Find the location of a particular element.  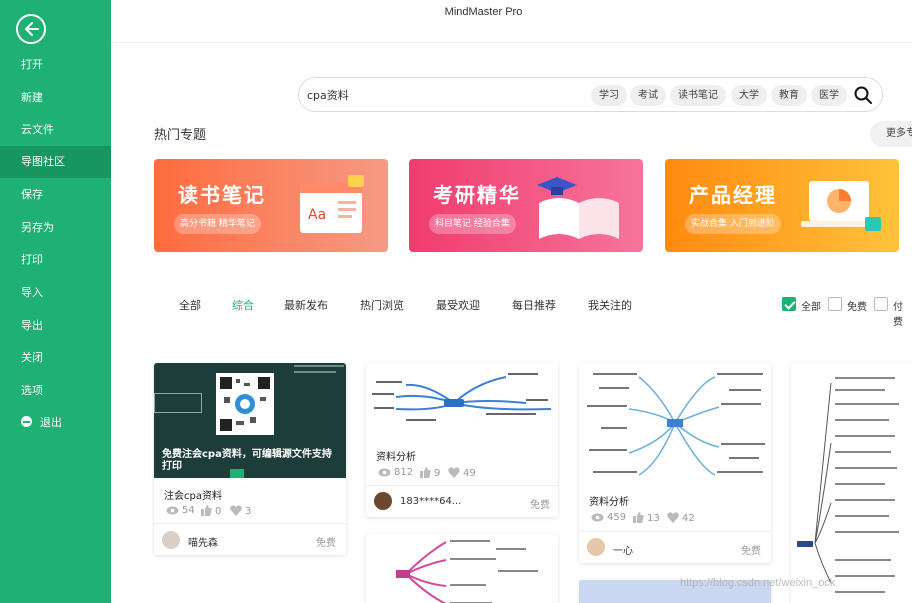

search-tag-university: 大学 is located at coordinates (749, 95).